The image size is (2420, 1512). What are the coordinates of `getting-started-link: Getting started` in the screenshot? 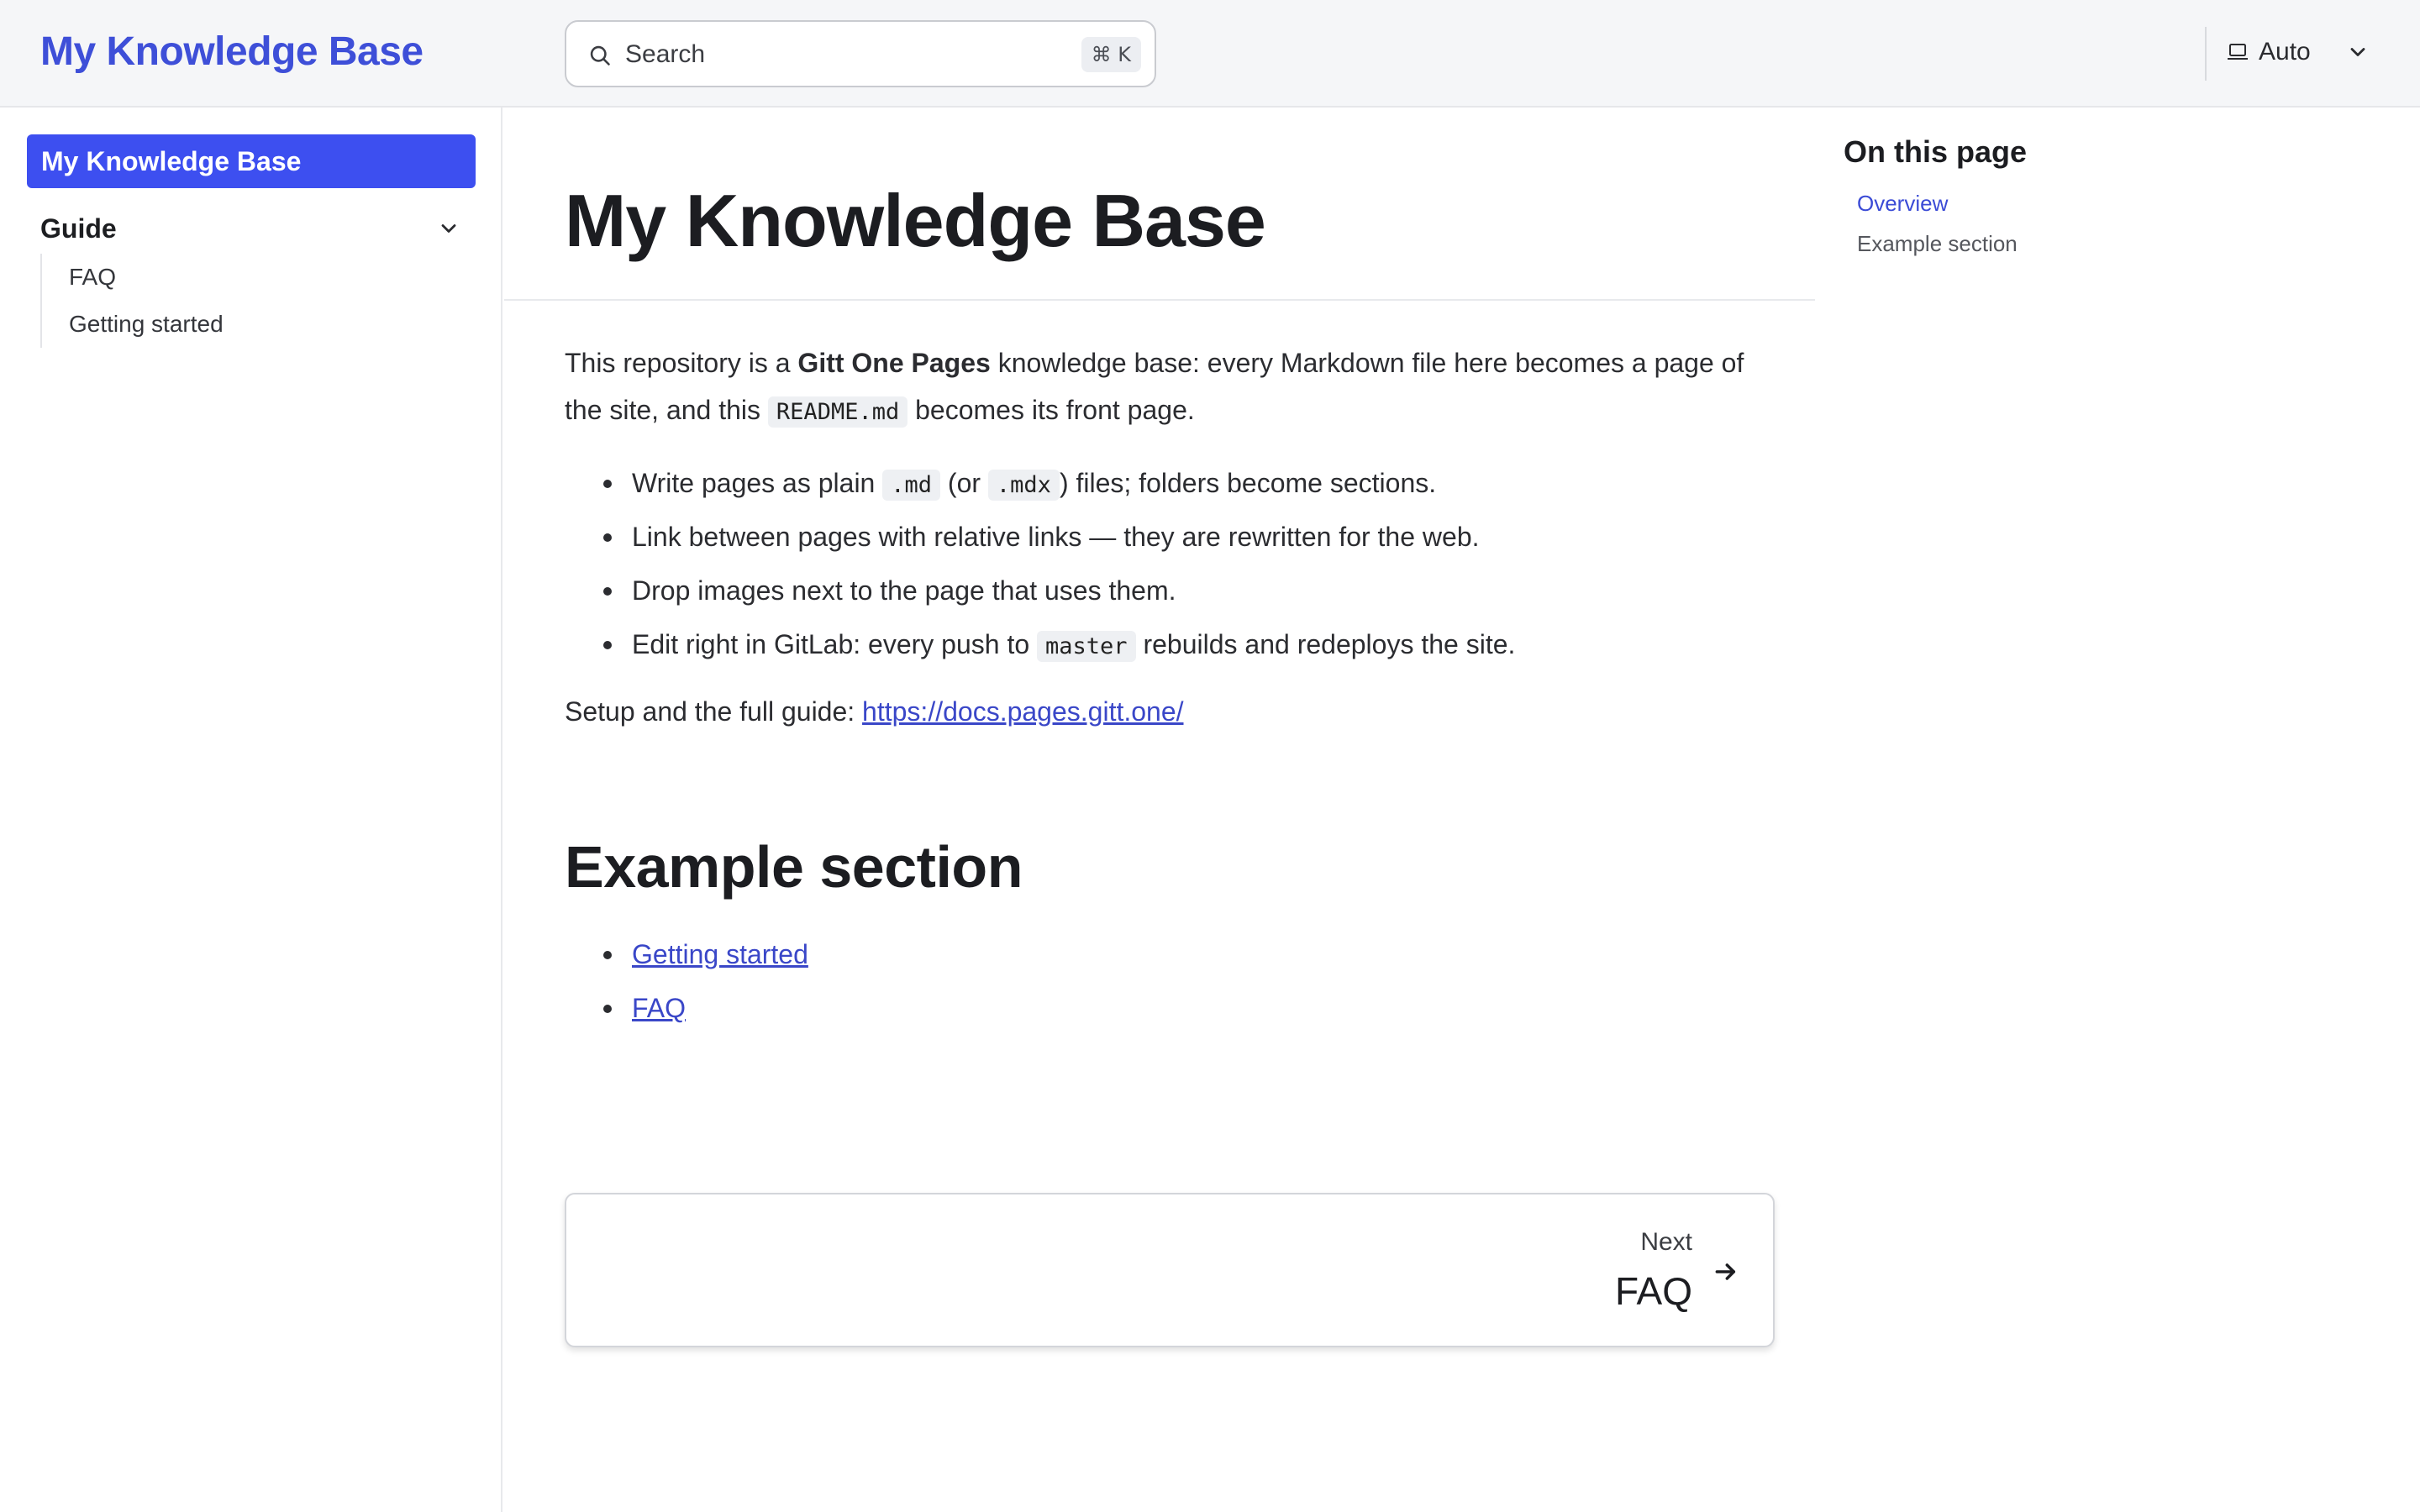 It's located at (720, 954).